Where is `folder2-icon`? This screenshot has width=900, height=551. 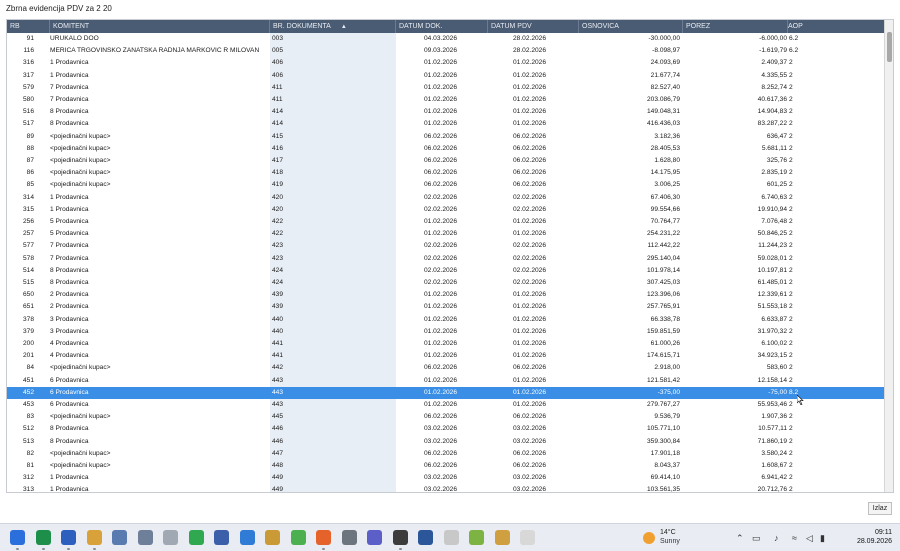 folder2-icon is located at coordinates (272, 537).